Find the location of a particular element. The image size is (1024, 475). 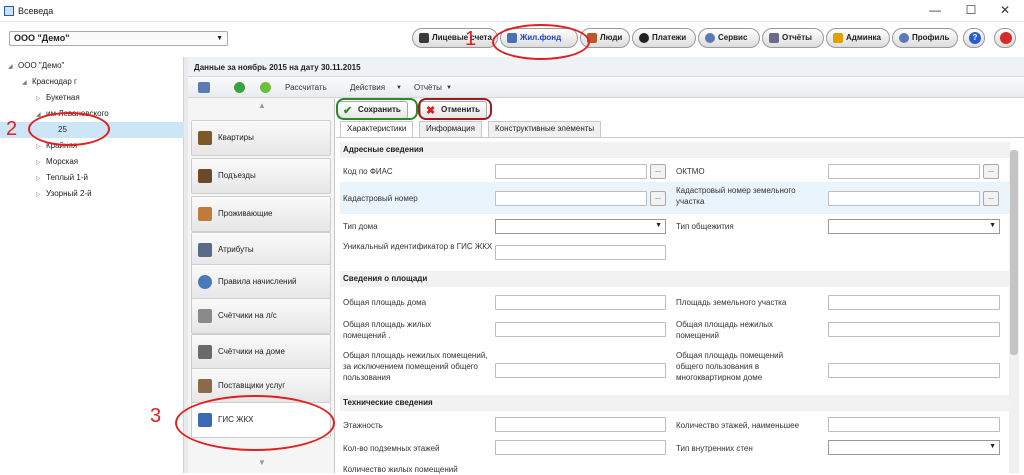

calculate-button: Рассчитать is located at coordinates (306, 87).